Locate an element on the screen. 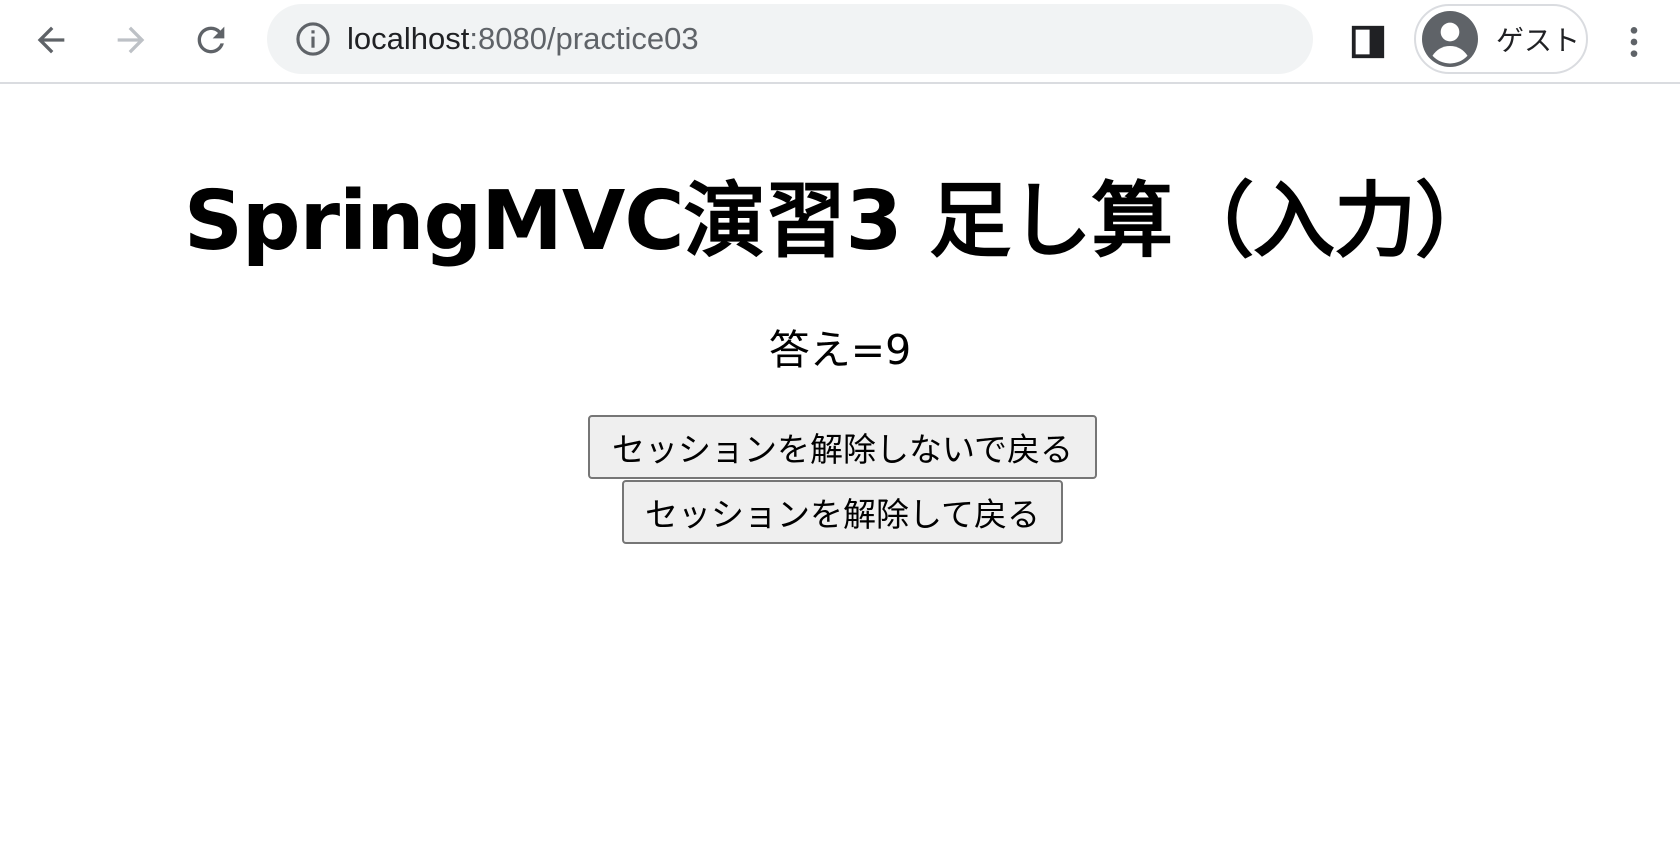 The image size is (1680, 850). back-button is located at coordinates (51, 40).